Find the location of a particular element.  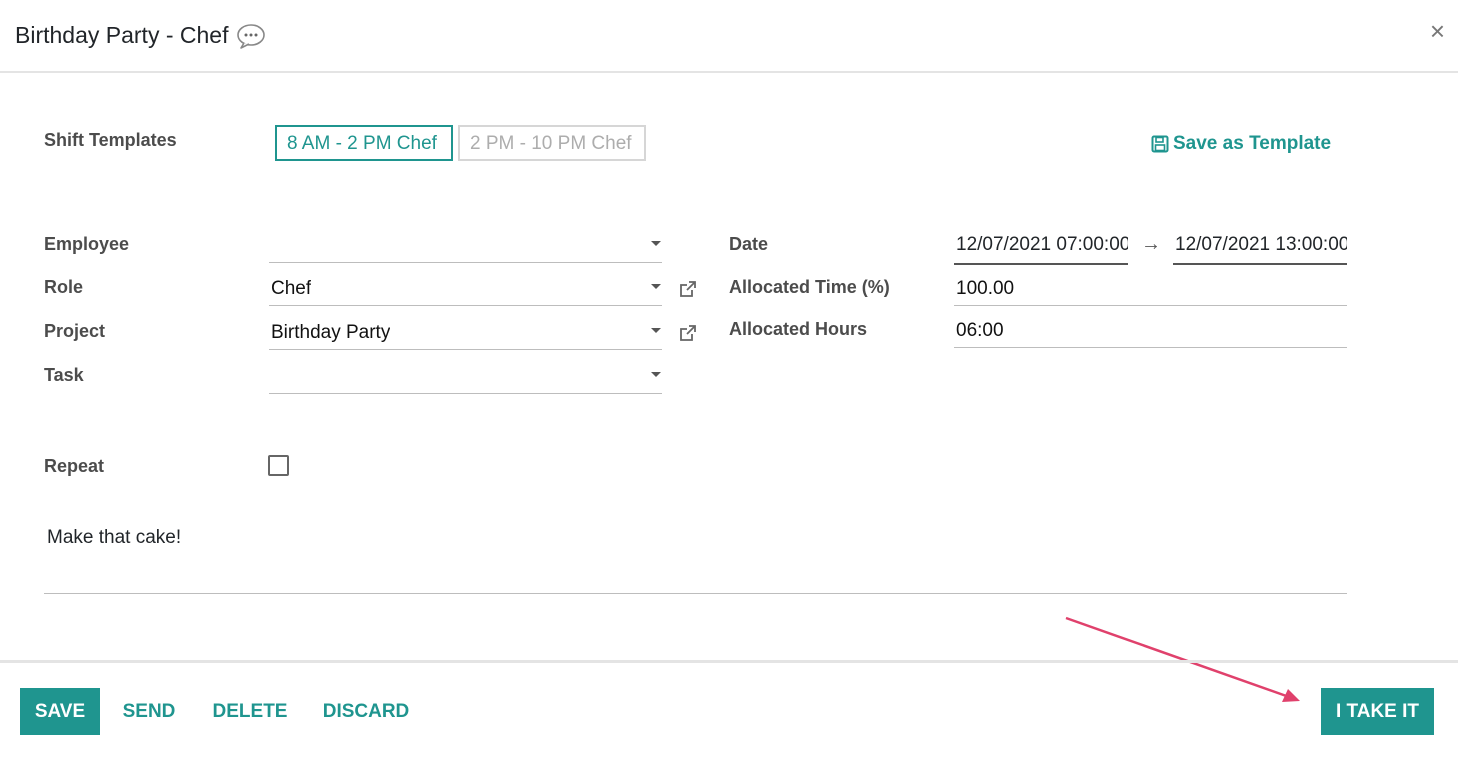

shift-templates-label: Shift Templates is located at coordinates (110, 140).